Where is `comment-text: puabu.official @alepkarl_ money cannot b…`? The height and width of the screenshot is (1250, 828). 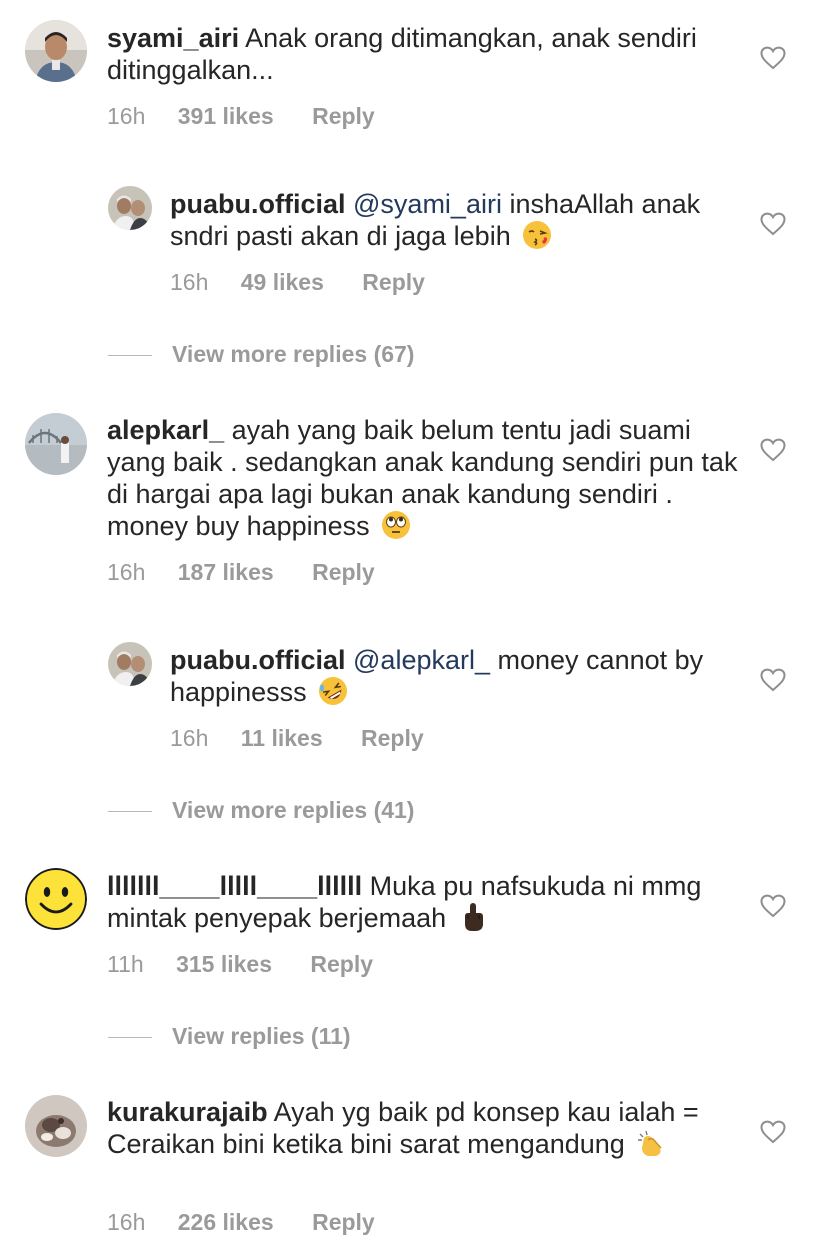 comment-text: puabu.official @alepkarl_ money cannot b… is located at coordinates (455, 676).